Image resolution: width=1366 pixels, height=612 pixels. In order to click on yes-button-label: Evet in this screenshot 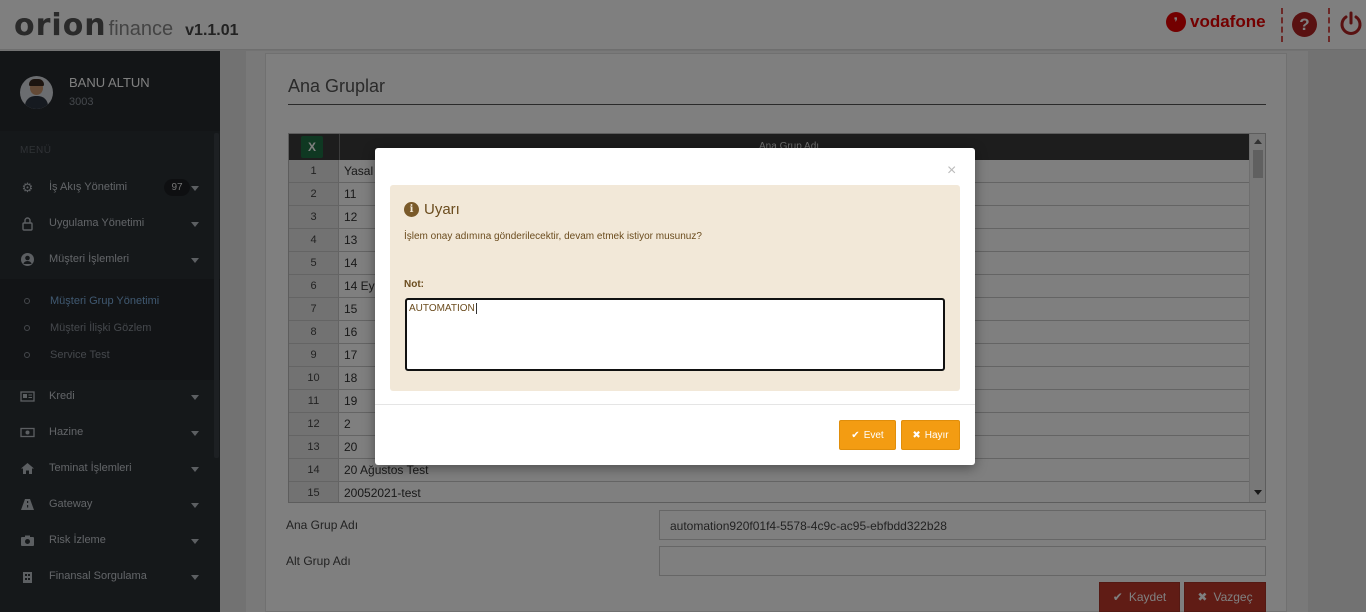, I will do `click(873, 435)`.